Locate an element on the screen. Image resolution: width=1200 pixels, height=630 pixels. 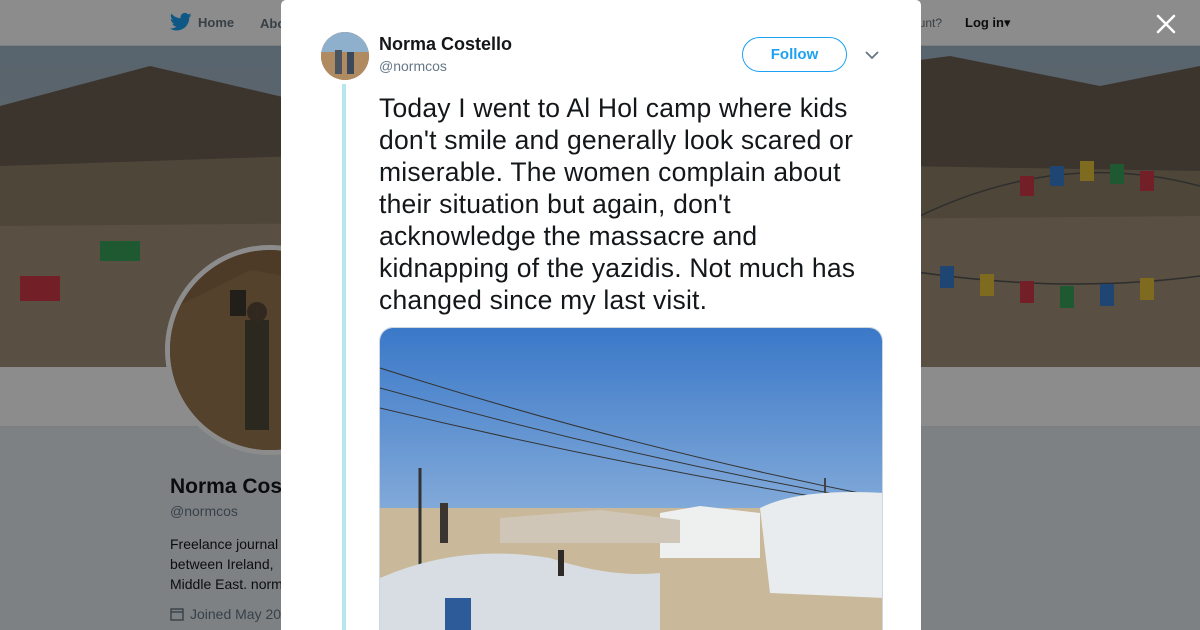
close-button is located at coordinates (1166, 24).